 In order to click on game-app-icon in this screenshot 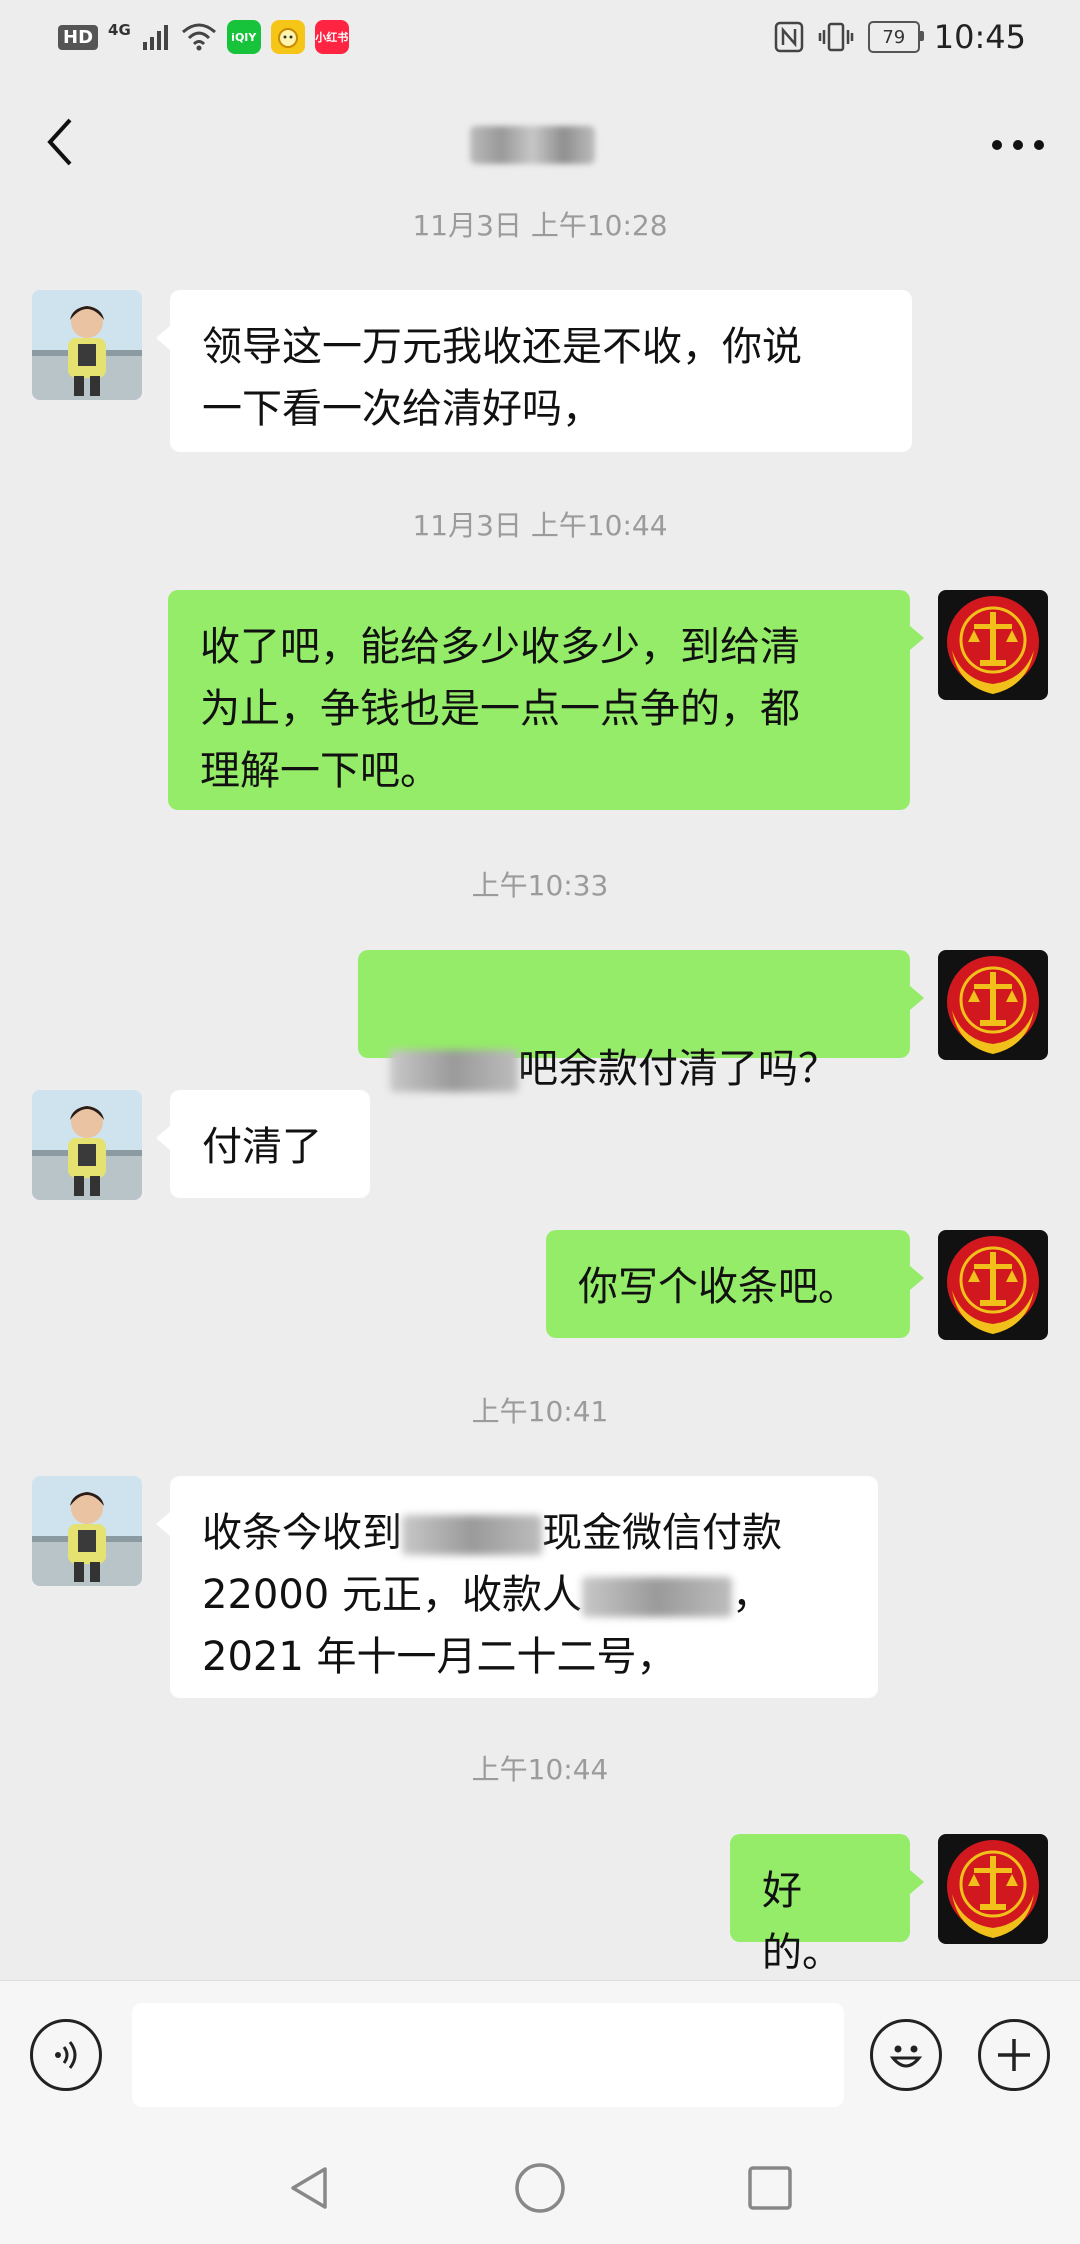, I will do `click(287, 37)`.